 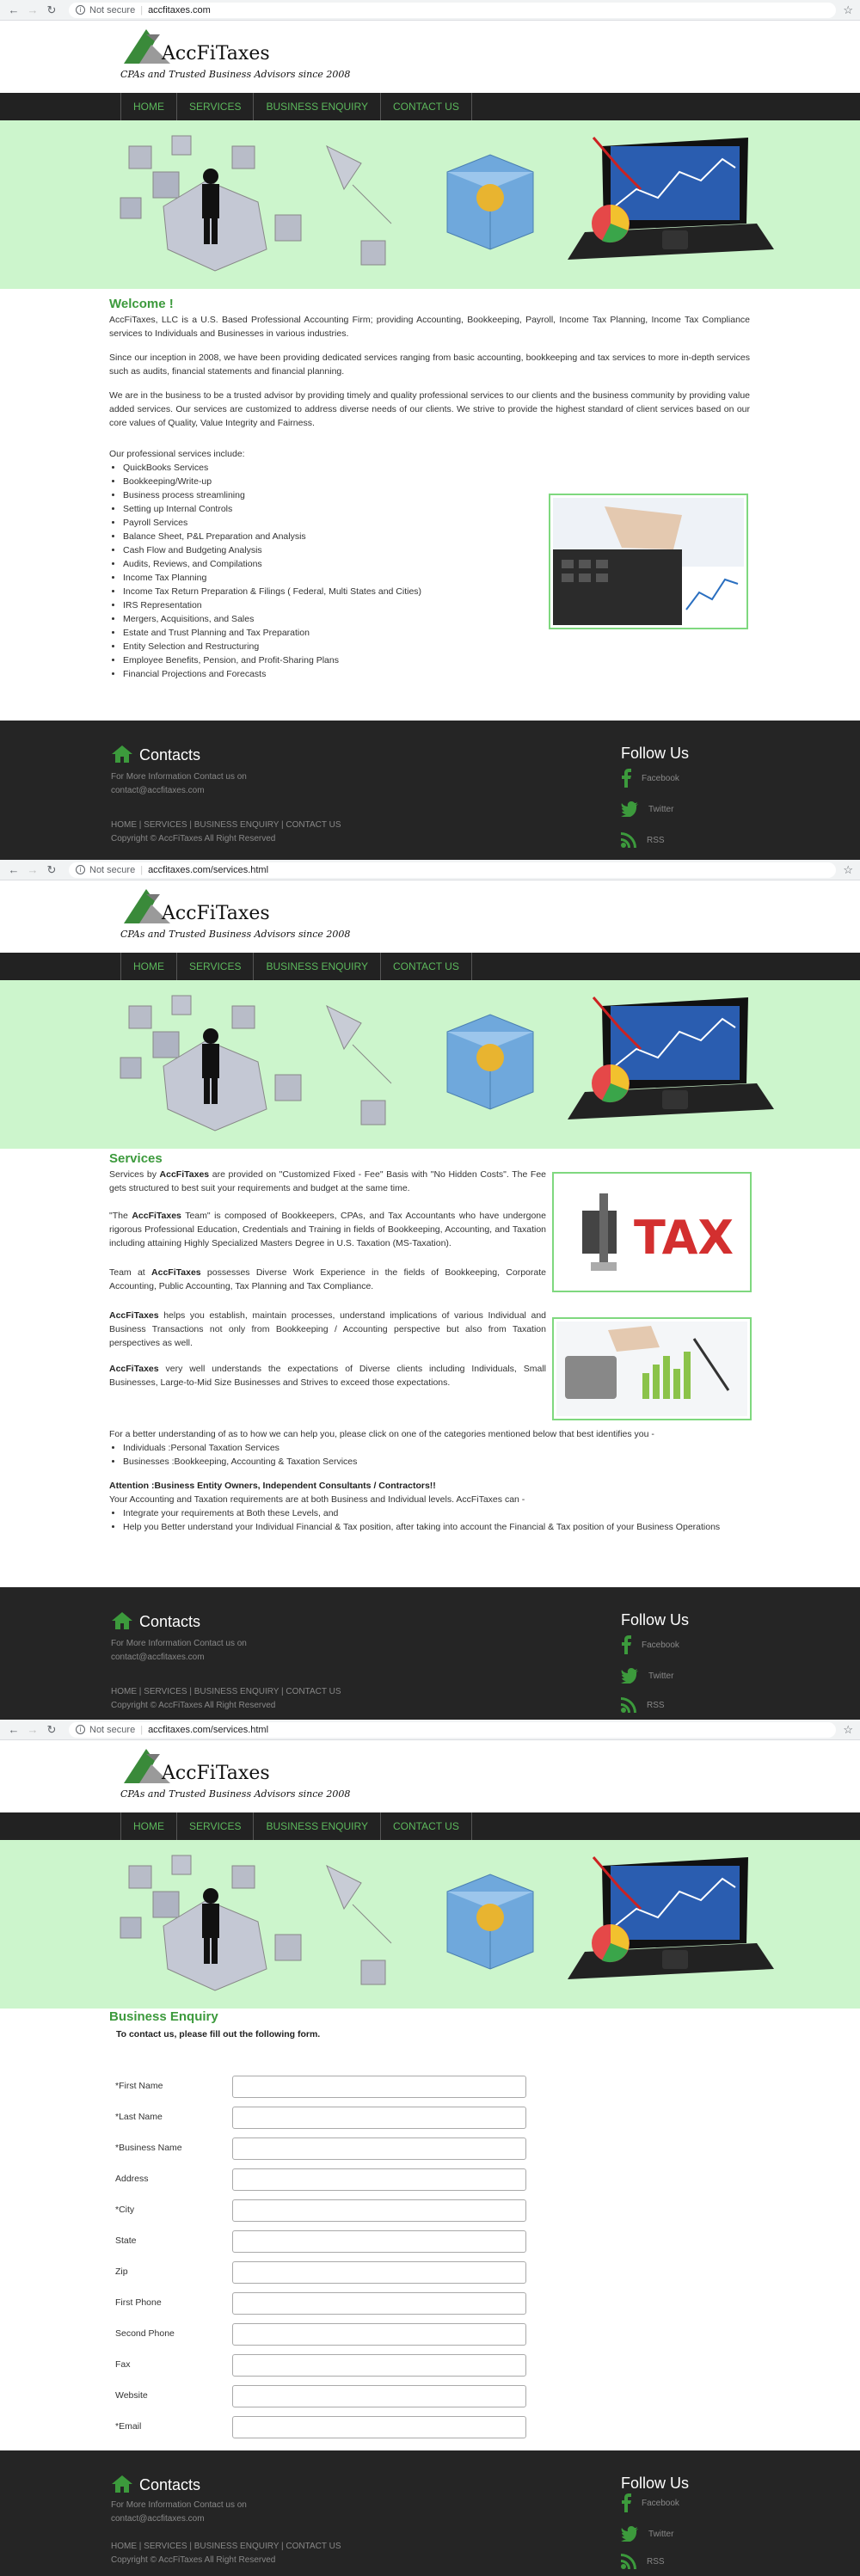 I want to click on data-cube-image, so click(x=490, y=1062).